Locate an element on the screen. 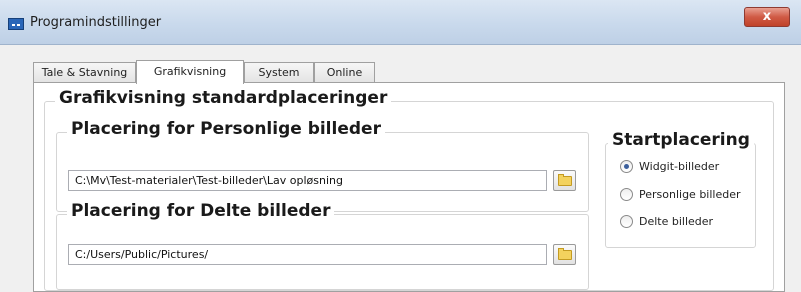 The width and height of the screenshot is (801, 292). close-button: x is located at coordinates (767, 17).